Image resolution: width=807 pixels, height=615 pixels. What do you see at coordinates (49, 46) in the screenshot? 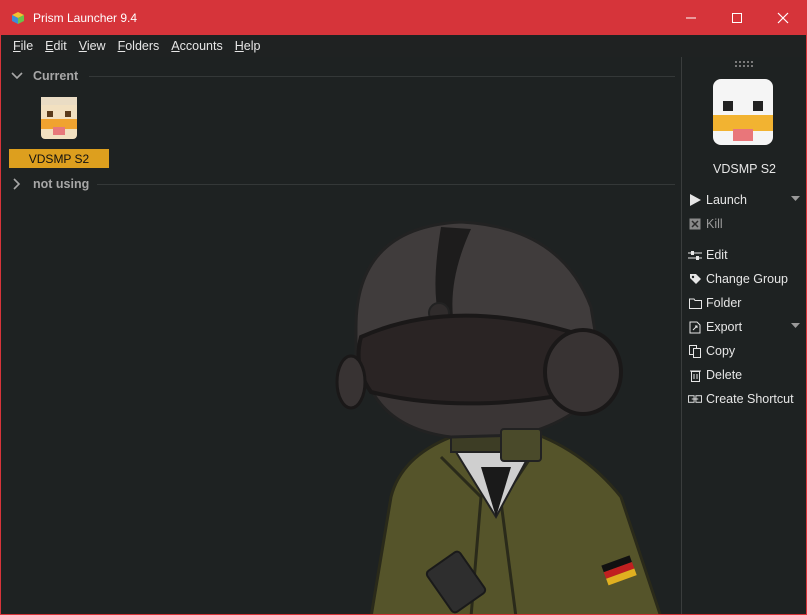
I see `menu-edit-mnemonic: E` at bounding box center [49, 46].